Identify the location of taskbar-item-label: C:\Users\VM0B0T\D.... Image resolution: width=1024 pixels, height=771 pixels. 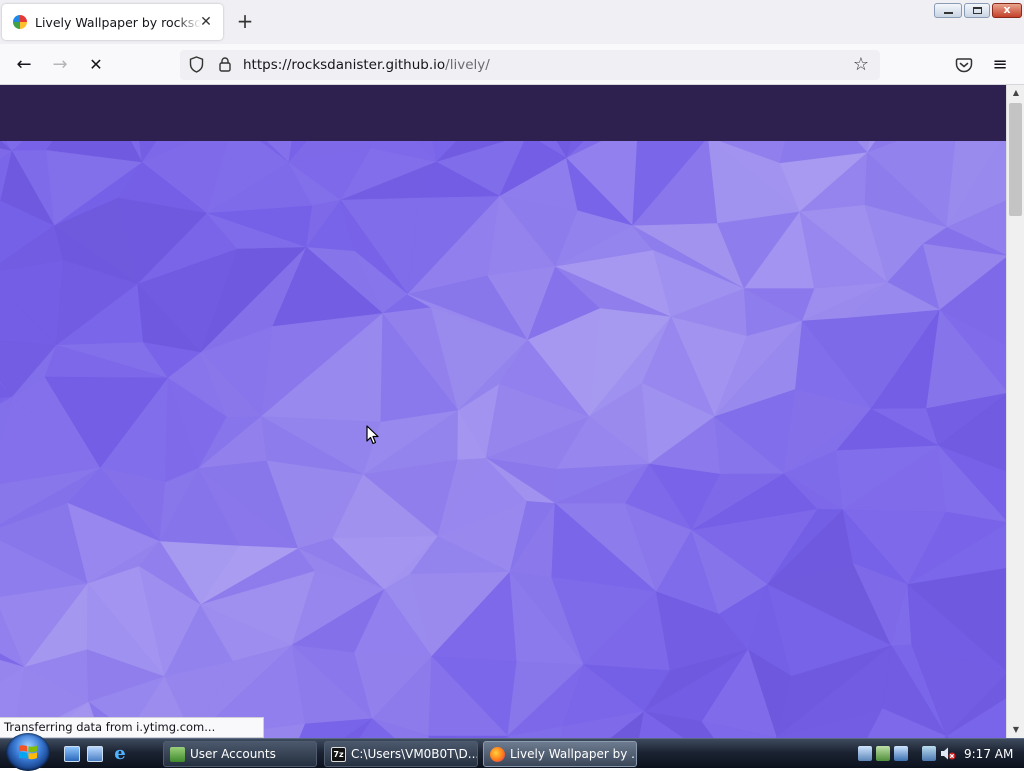
(414, 754).